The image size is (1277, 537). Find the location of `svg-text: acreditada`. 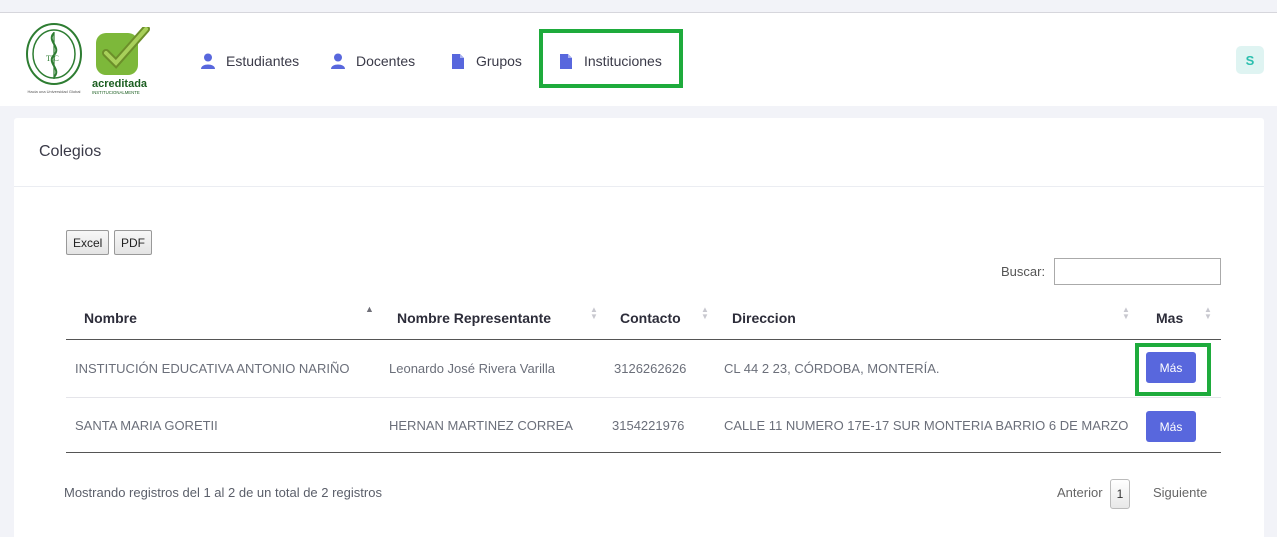

svg-text: acreditada is located at coordinates (120, 84).